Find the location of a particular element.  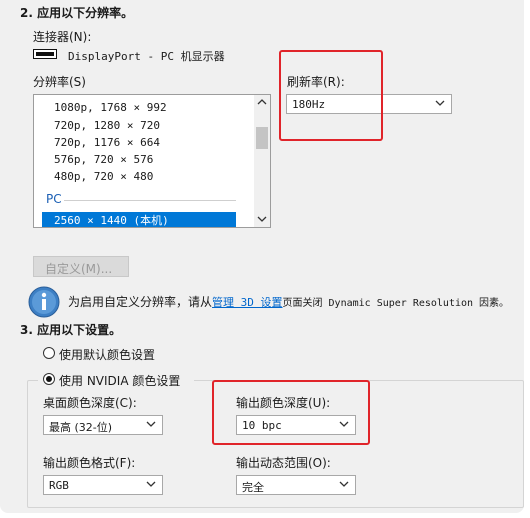

desktop-depth-select: 最高 (32-位) is located at coordinates (103, 425).